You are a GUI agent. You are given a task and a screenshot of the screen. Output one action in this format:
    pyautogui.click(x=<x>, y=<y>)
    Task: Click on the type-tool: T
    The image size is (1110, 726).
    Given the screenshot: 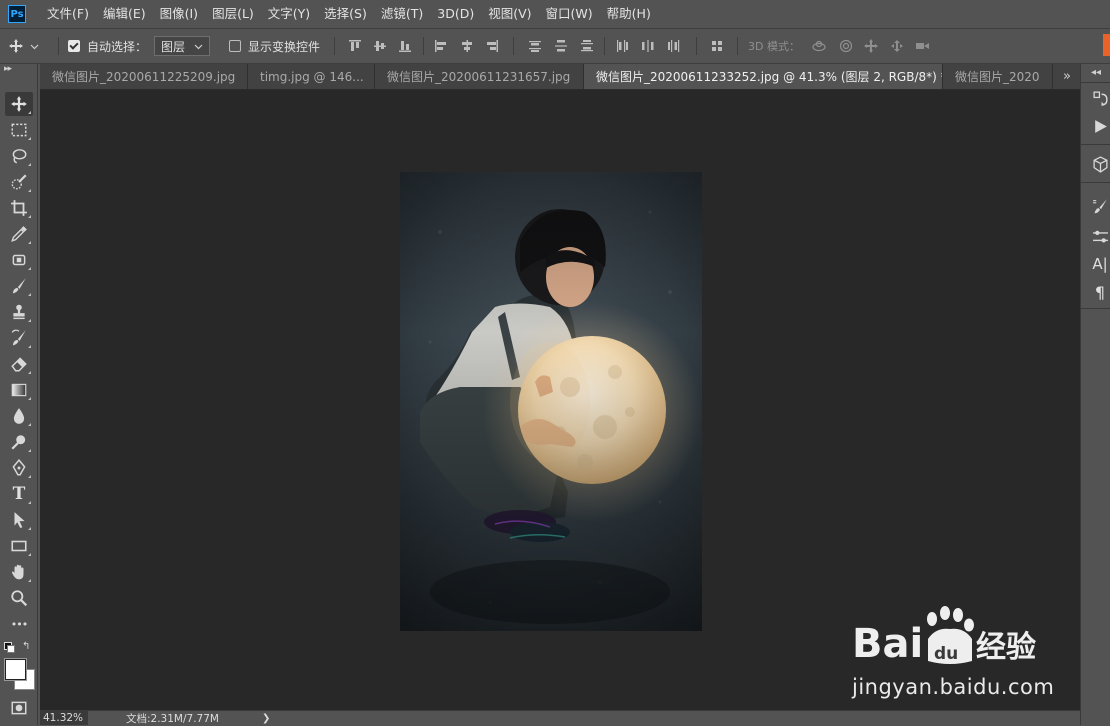 What is the action you would take?
    pyautogui.click(x=19, y=494)
    